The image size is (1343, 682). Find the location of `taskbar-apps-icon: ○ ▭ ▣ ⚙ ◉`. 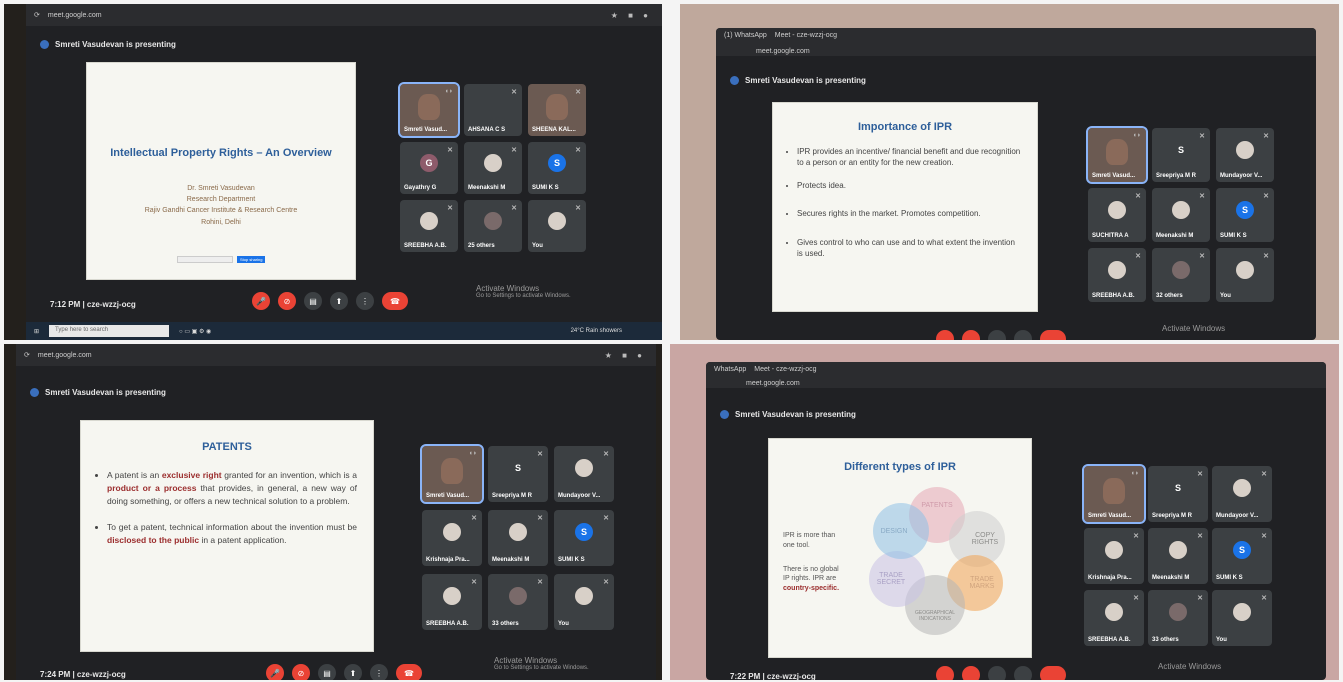

taskbar-apps-icon: ○ ▭ ▣ ⚙ ◉ is located at coordinates (195, 331).